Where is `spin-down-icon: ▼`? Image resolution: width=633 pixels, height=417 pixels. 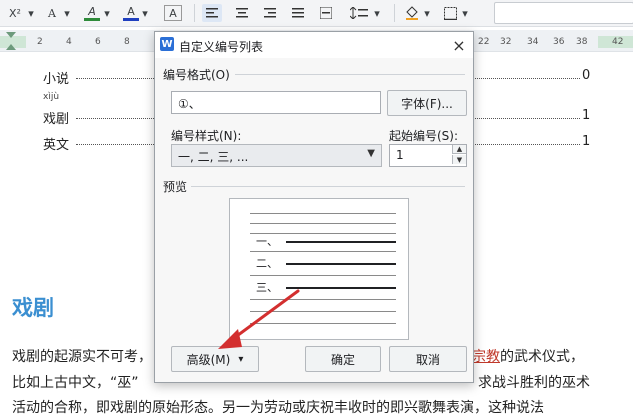
spin-down-icon: ▼ is located at coordinates (459, 159).